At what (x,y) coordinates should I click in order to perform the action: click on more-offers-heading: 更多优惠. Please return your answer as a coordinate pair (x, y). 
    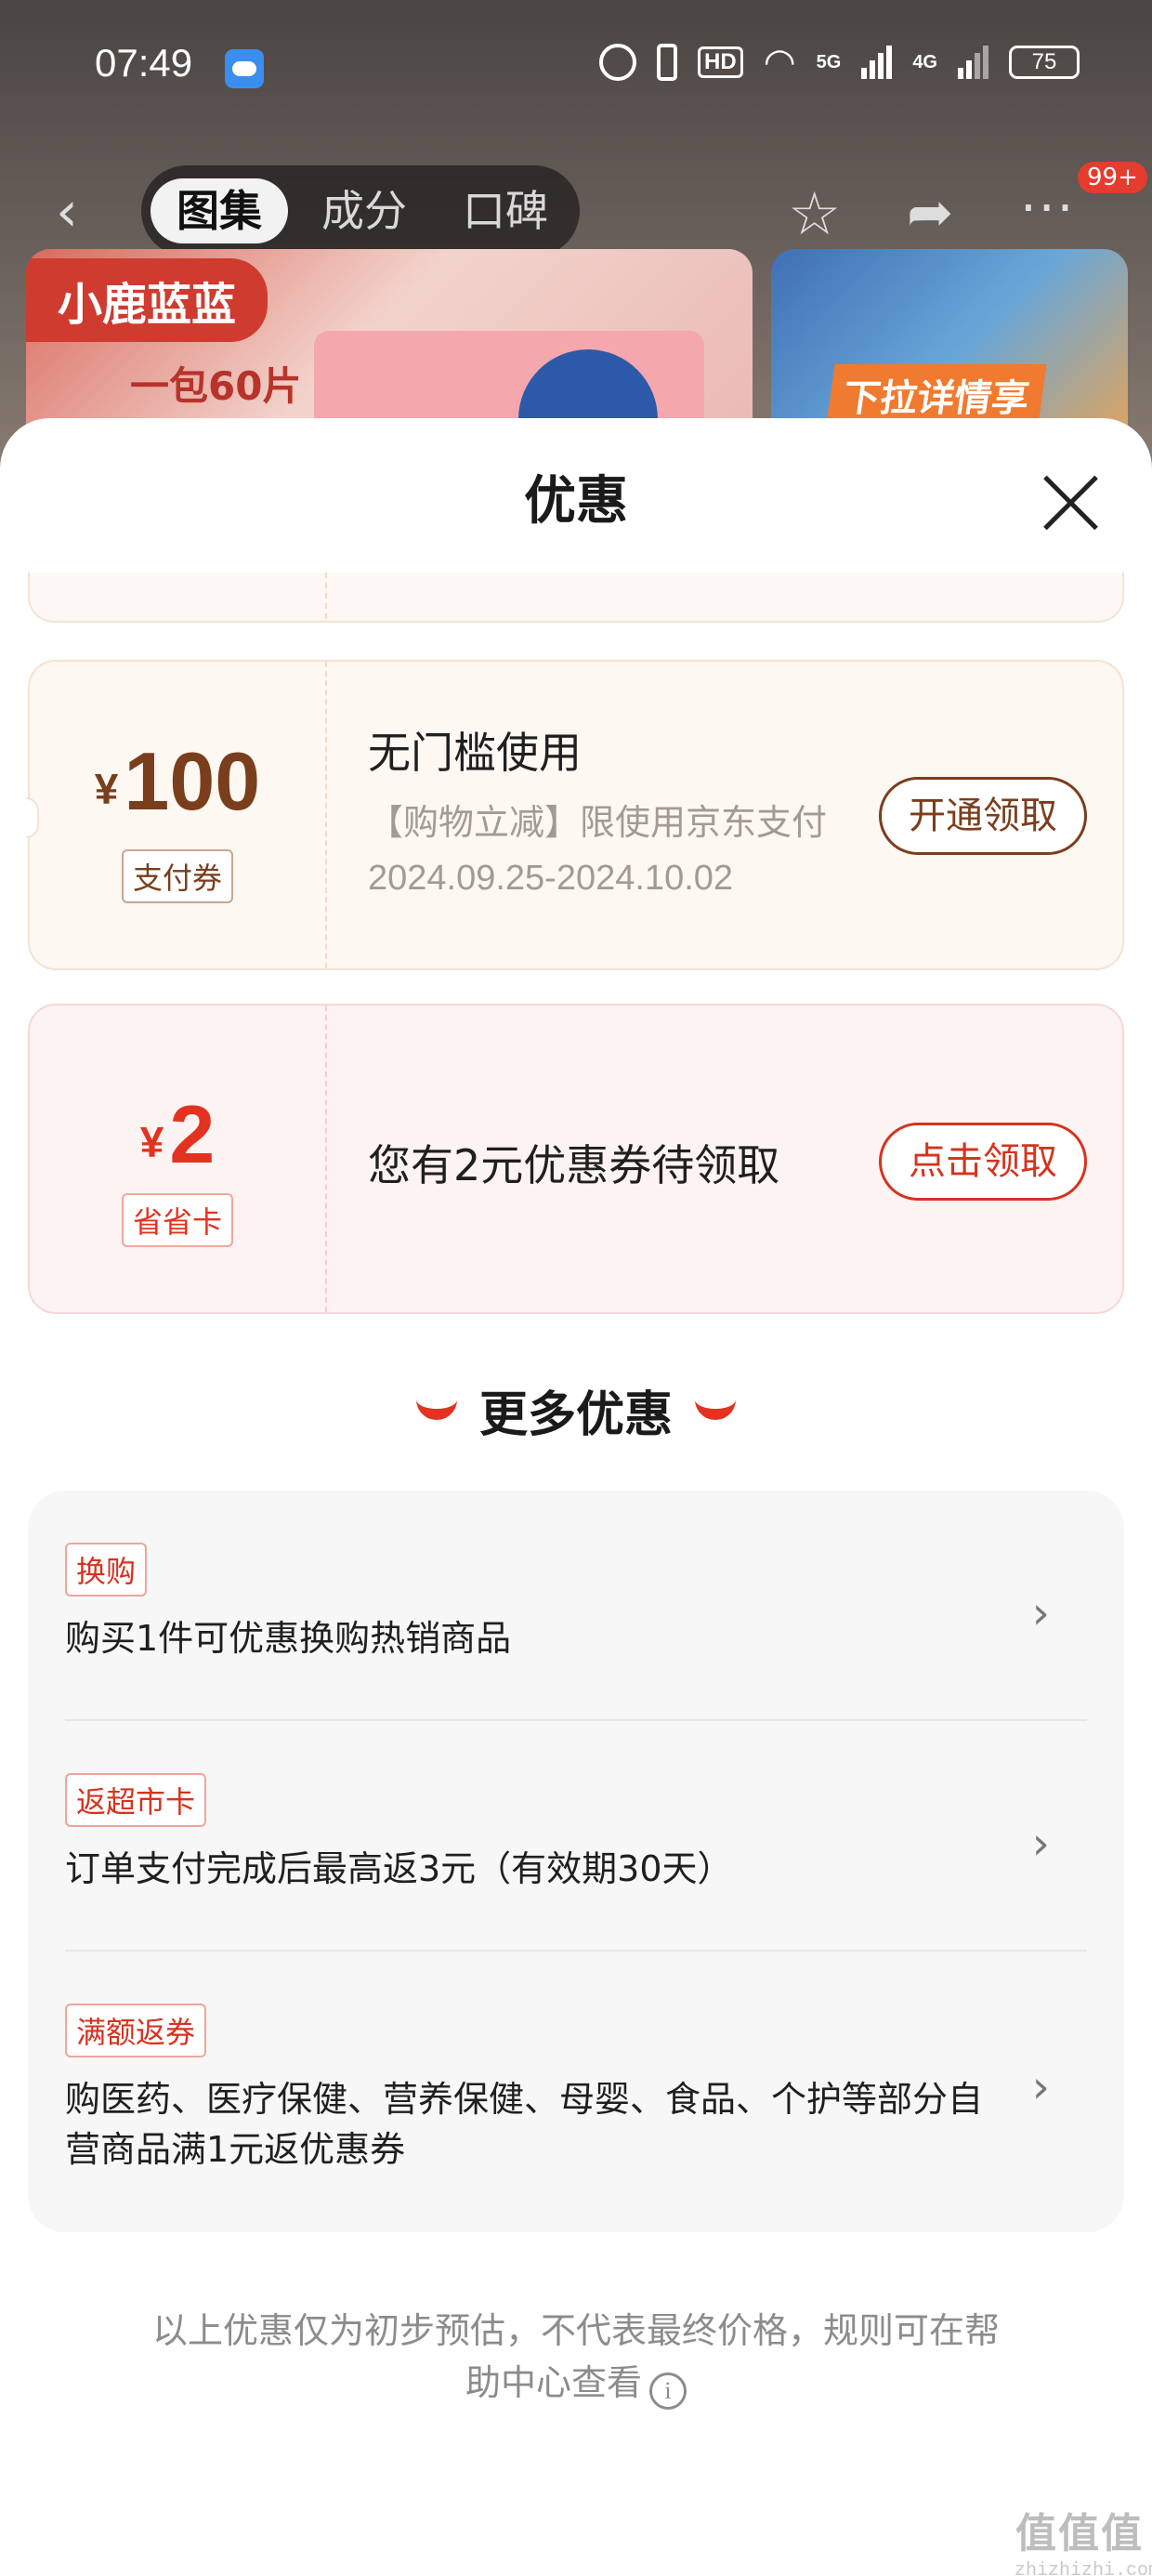
    Looking at the image, I should click on (576, 1410).